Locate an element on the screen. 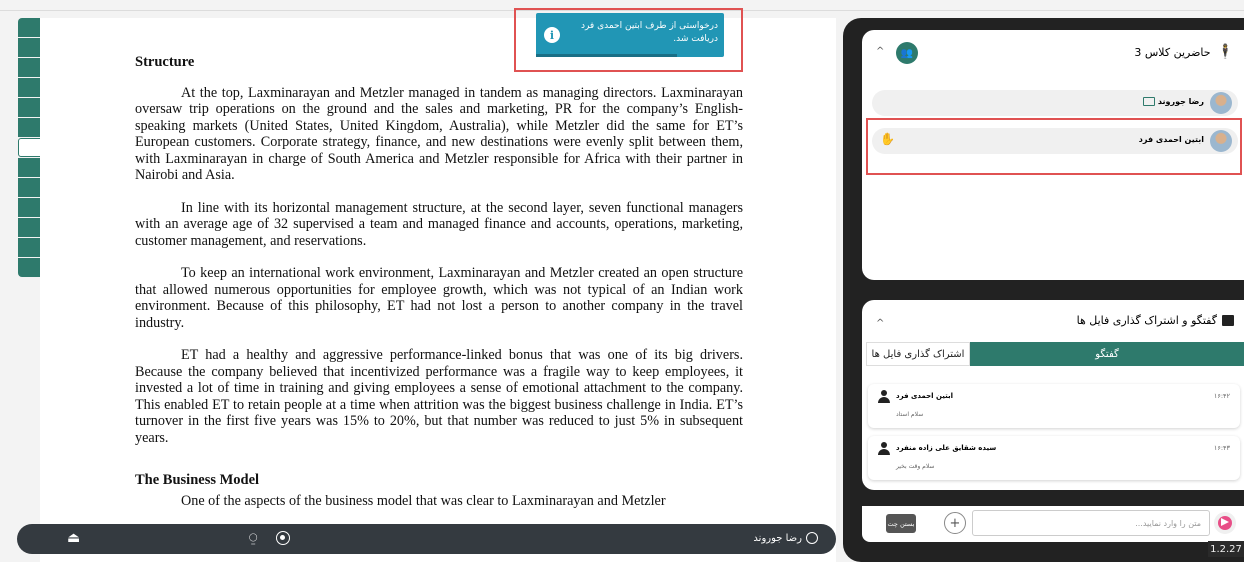 This screenshot has height=562, width=1244. chat-icon is located at coordinates (1228, 320).